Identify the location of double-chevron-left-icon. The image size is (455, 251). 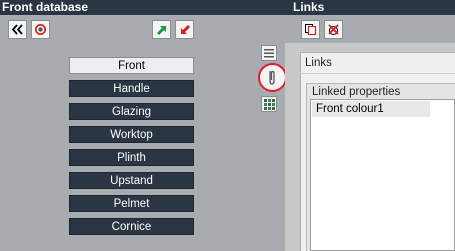
(17, 29).